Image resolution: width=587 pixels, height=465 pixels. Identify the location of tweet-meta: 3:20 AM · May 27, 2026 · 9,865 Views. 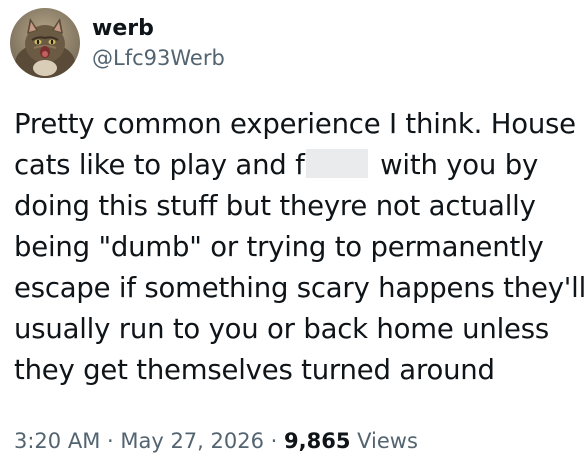
(216, 441).